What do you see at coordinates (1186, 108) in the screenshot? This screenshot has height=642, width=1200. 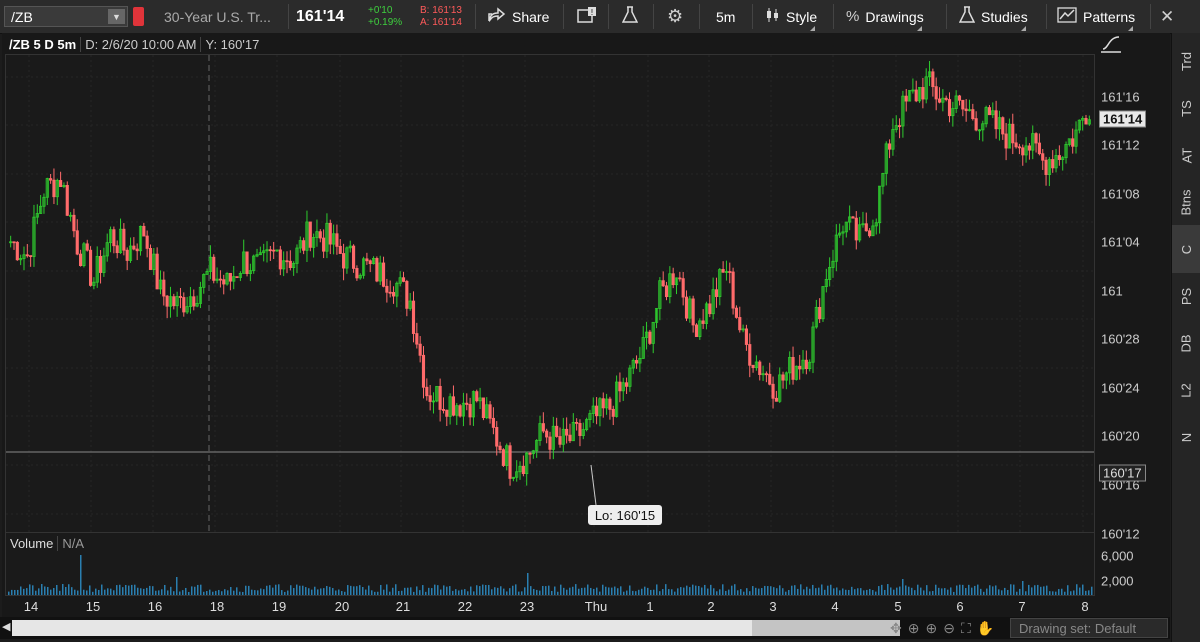 I see `side-tab-ts: TS` at bounding box center [1186, 108].